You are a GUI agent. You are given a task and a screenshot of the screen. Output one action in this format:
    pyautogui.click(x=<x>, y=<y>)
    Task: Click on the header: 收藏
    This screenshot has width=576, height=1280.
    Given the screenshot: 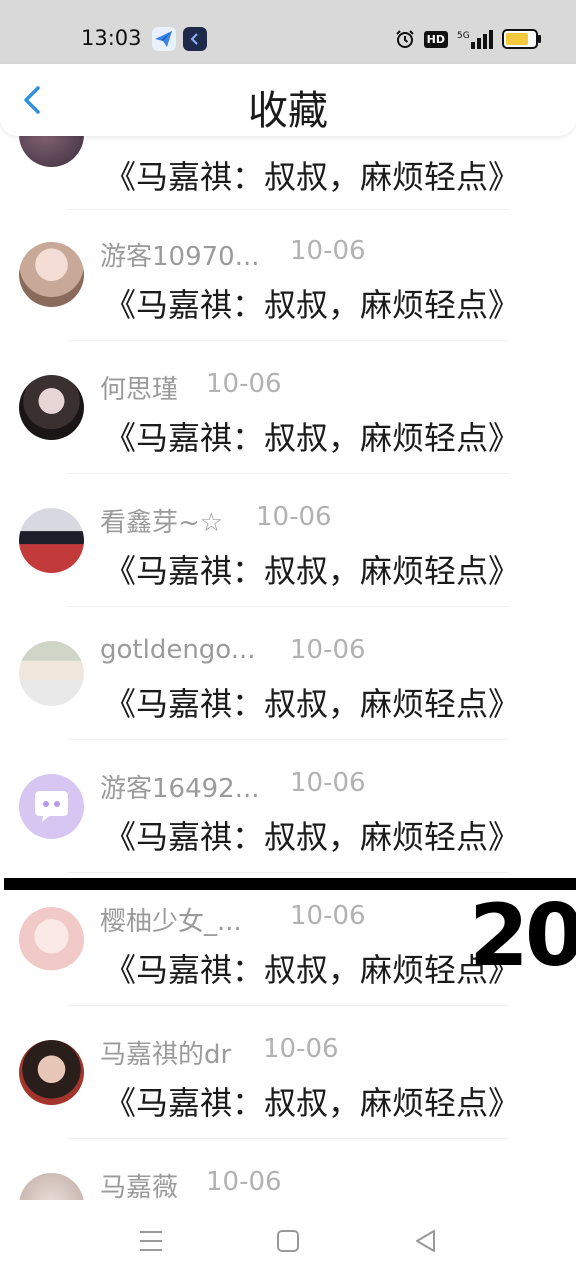 What is the action you would take?
    pyautogui.click(x=288, y=100)
    